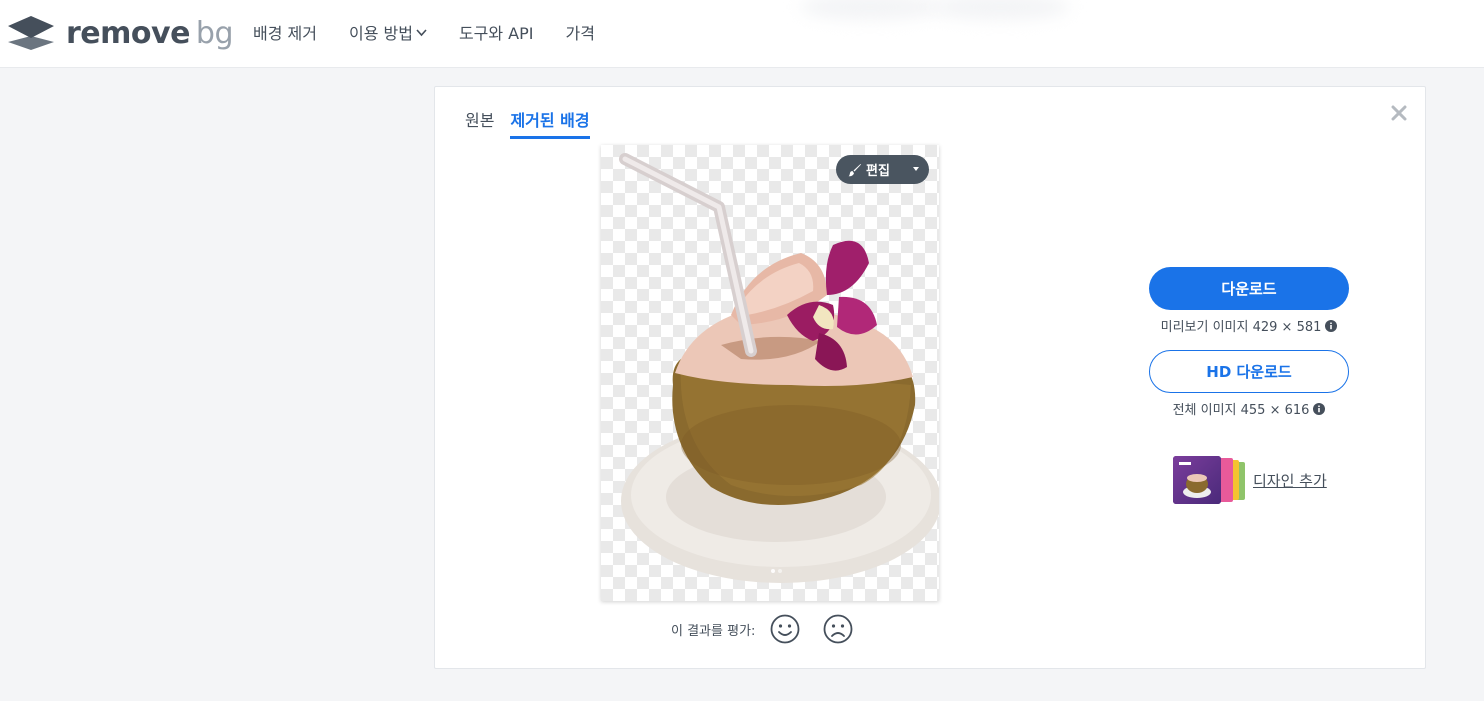 The height and width of the screenshot is (701, 1484). I want to click on design-thumbnails, so click(1210, 480).